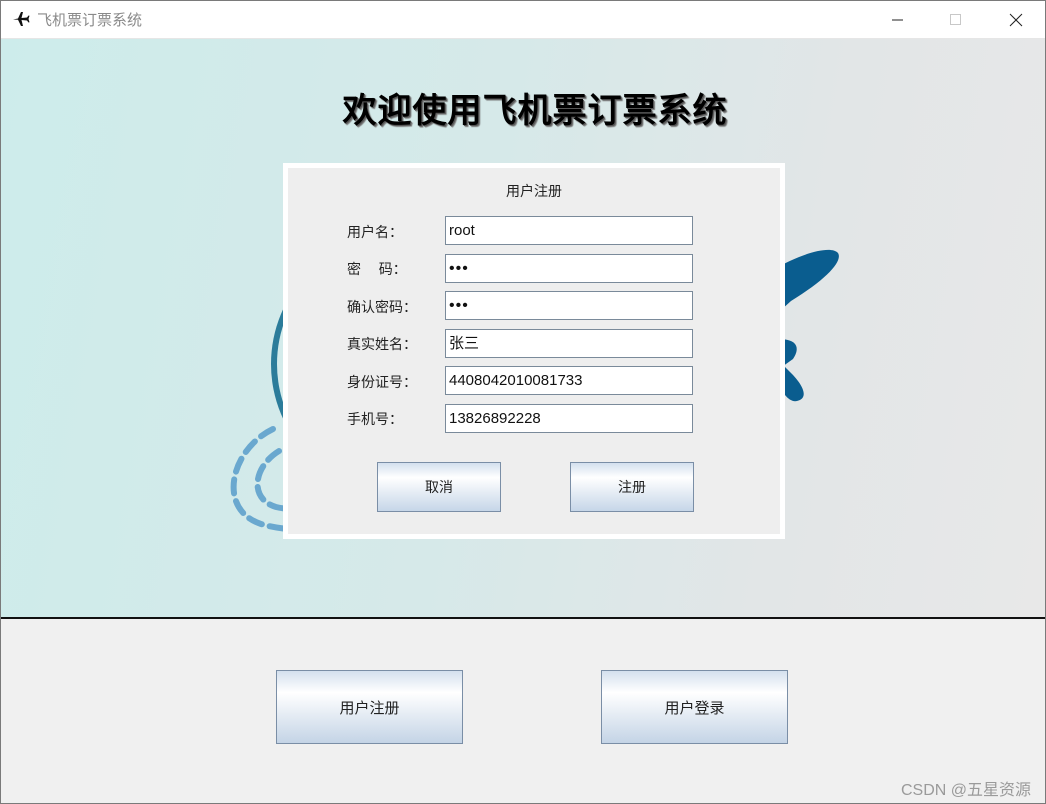  I want to click on watermark: CSDN @五星资源, so click(965, 790).